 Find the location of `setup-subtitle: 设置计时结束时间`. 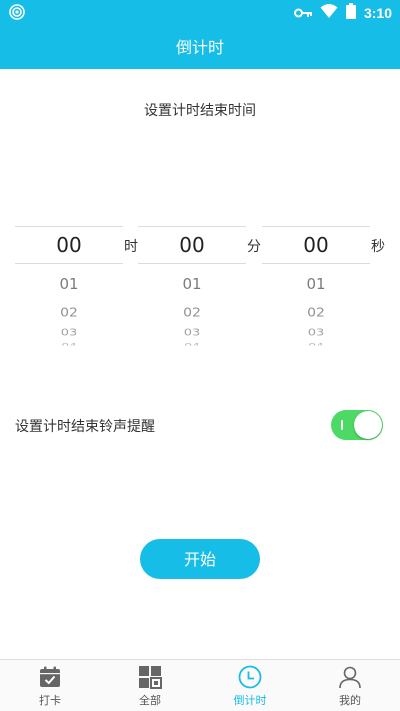

setup-subtitle: 设置计时结束时间 is located at coordinates (200, 111).